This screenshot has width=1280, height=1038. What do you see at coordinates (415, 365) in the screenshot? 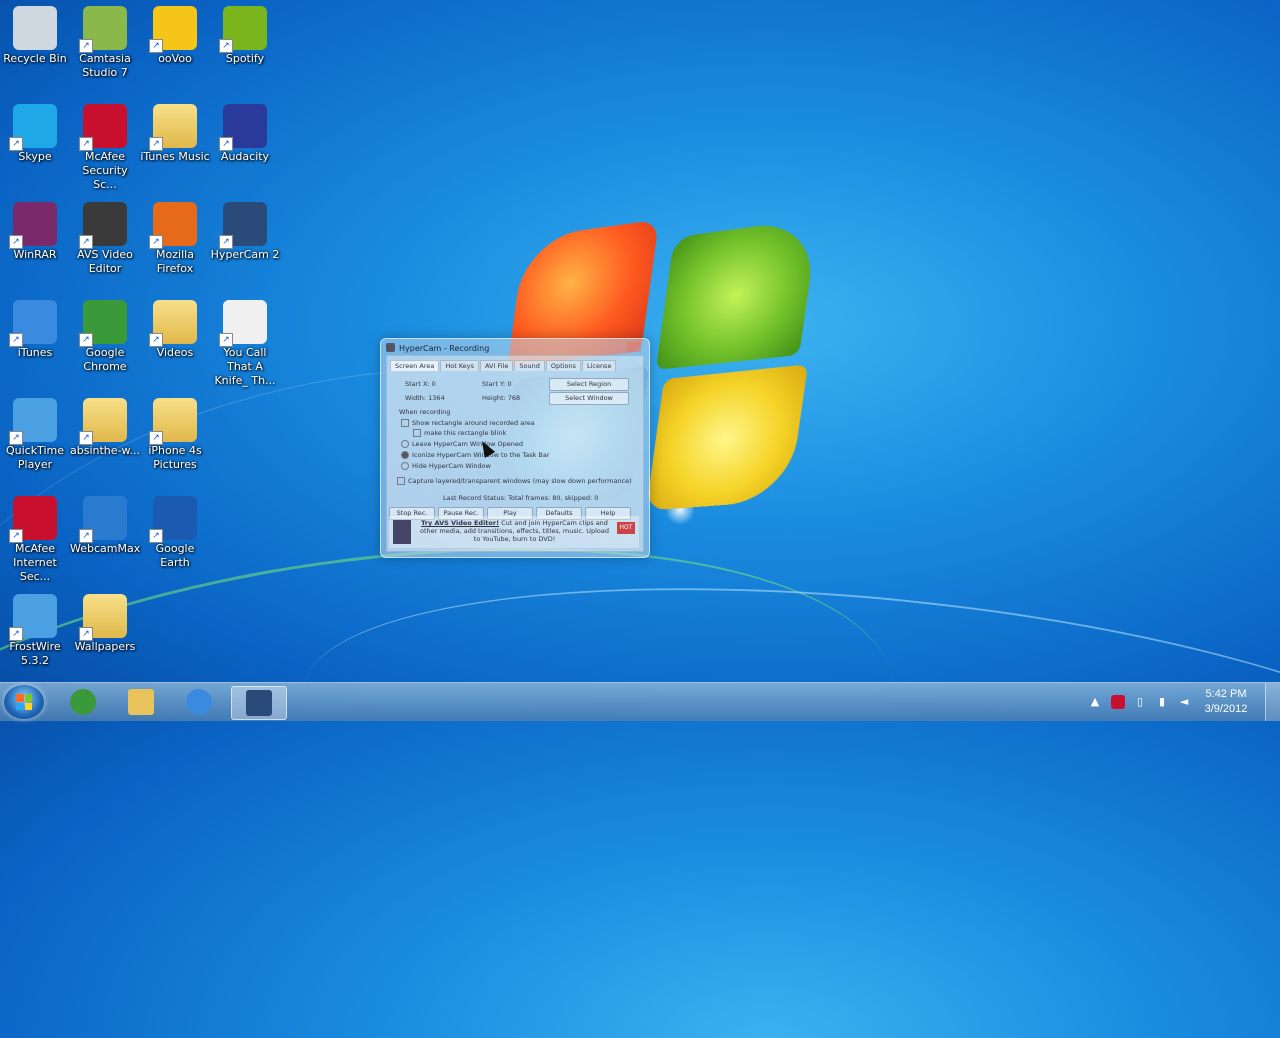
I see `tab-screen-area: Screen Area` at bounding box center [415, 365].